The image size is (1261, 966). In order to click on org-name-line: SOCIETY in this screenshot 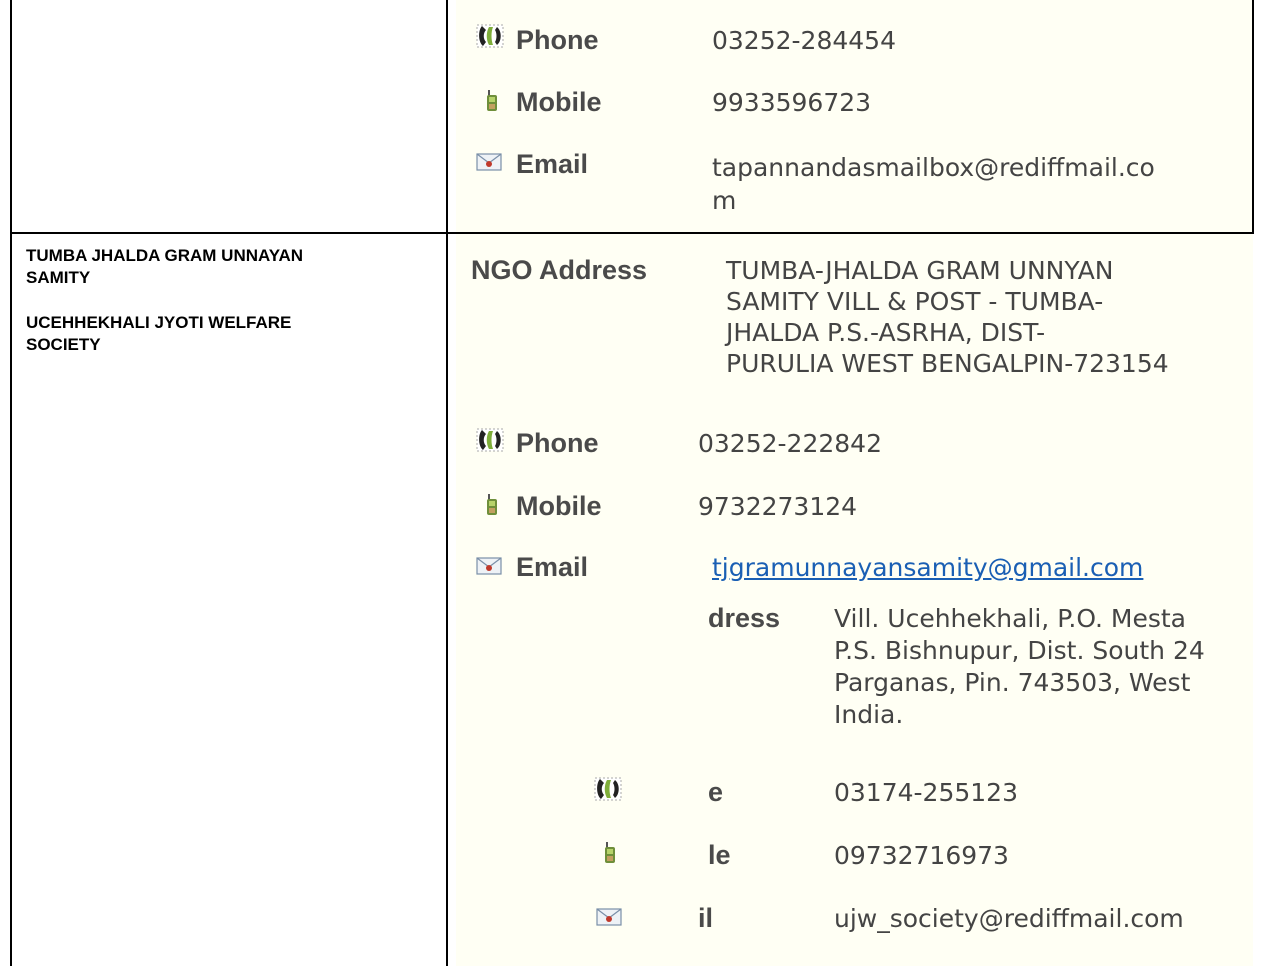, I will do `click(63, 344)`.